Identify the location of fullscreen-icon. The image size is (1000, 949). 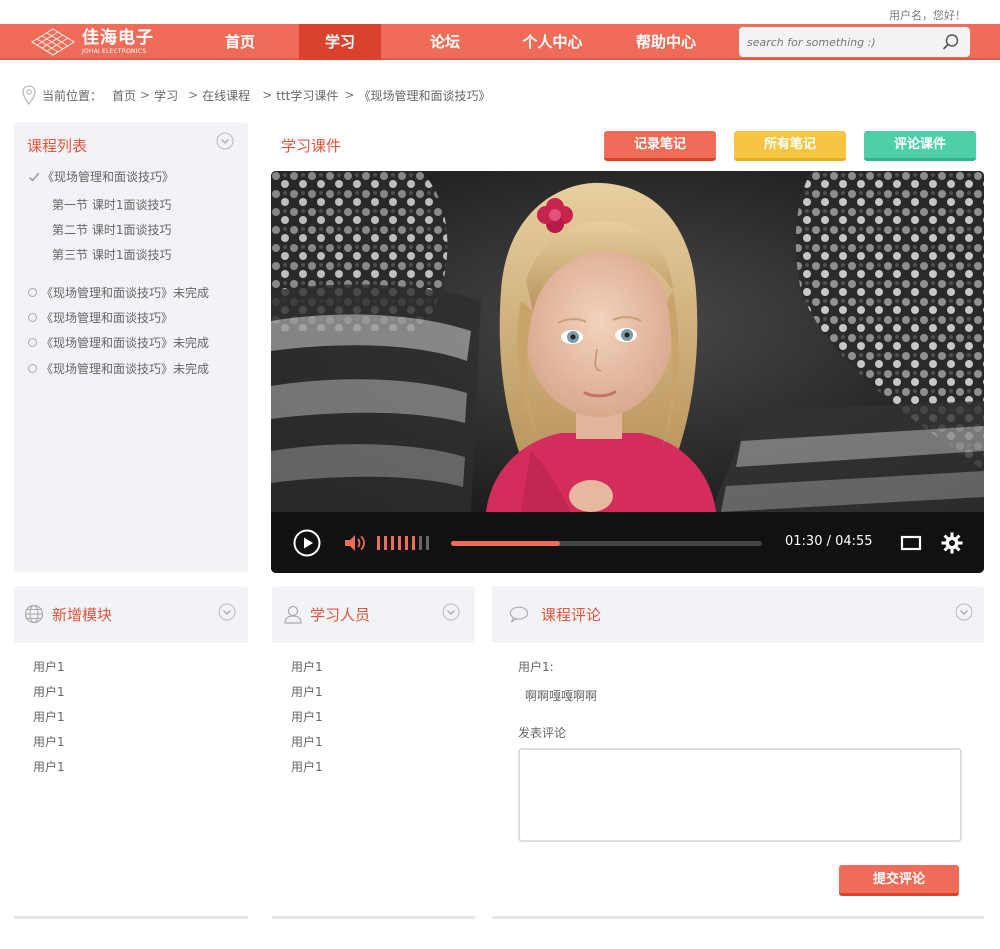
(911, 543).